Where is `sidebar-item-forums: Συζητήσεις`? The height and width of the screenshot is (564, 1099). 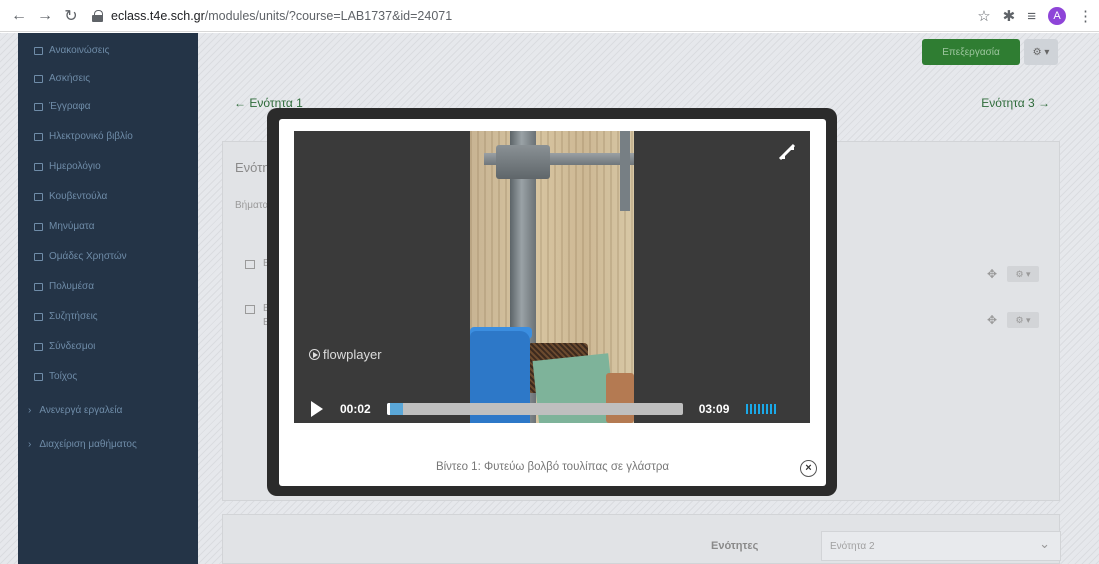
sidebar-item-forums: Συζητήσεις is located at coordinates (66, 316).